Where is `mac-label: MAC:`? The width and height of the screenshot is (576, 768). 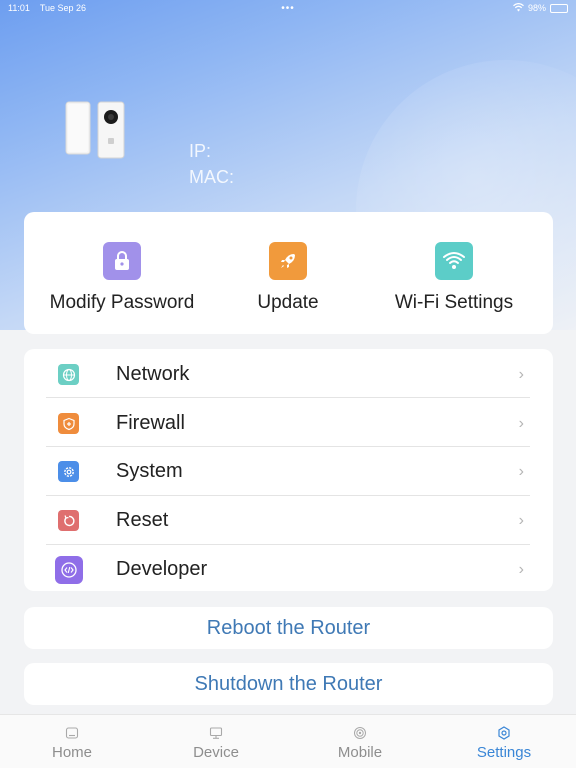 mac-label: MAC: is located at coordinates (211, 177).